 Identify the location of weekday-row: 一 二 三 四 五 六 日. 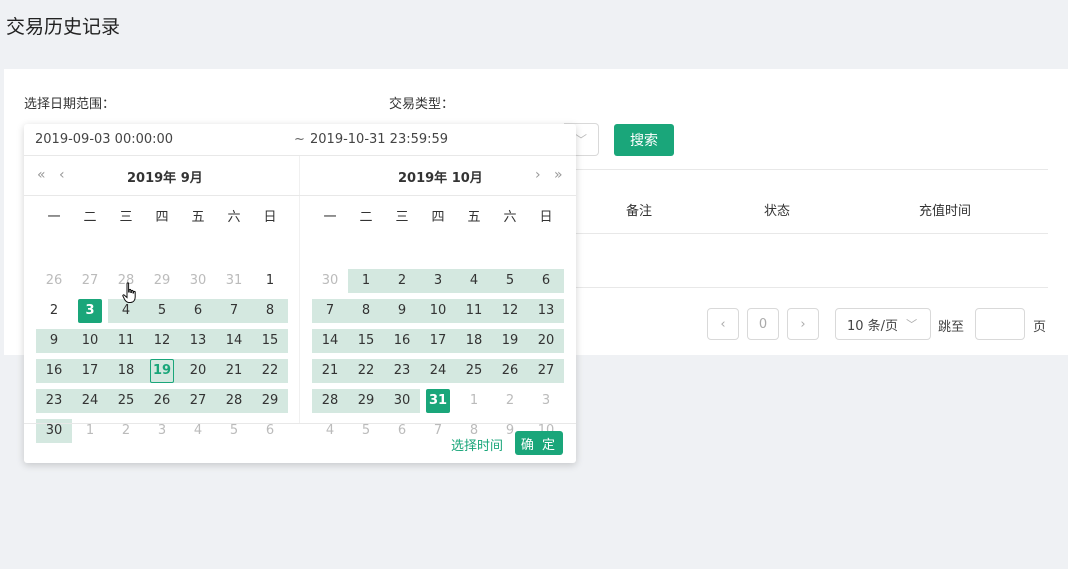
(438, 215).